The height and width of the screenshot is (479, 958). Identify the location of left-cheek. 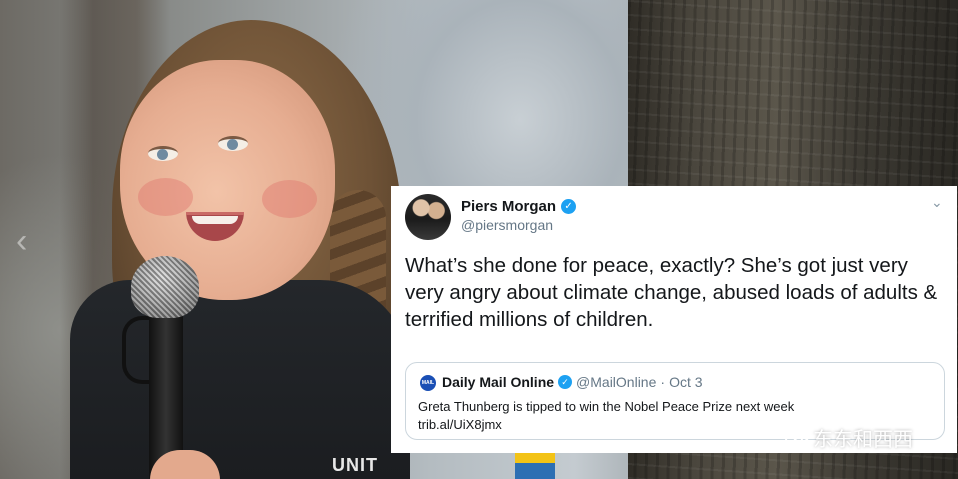
(165, 197).